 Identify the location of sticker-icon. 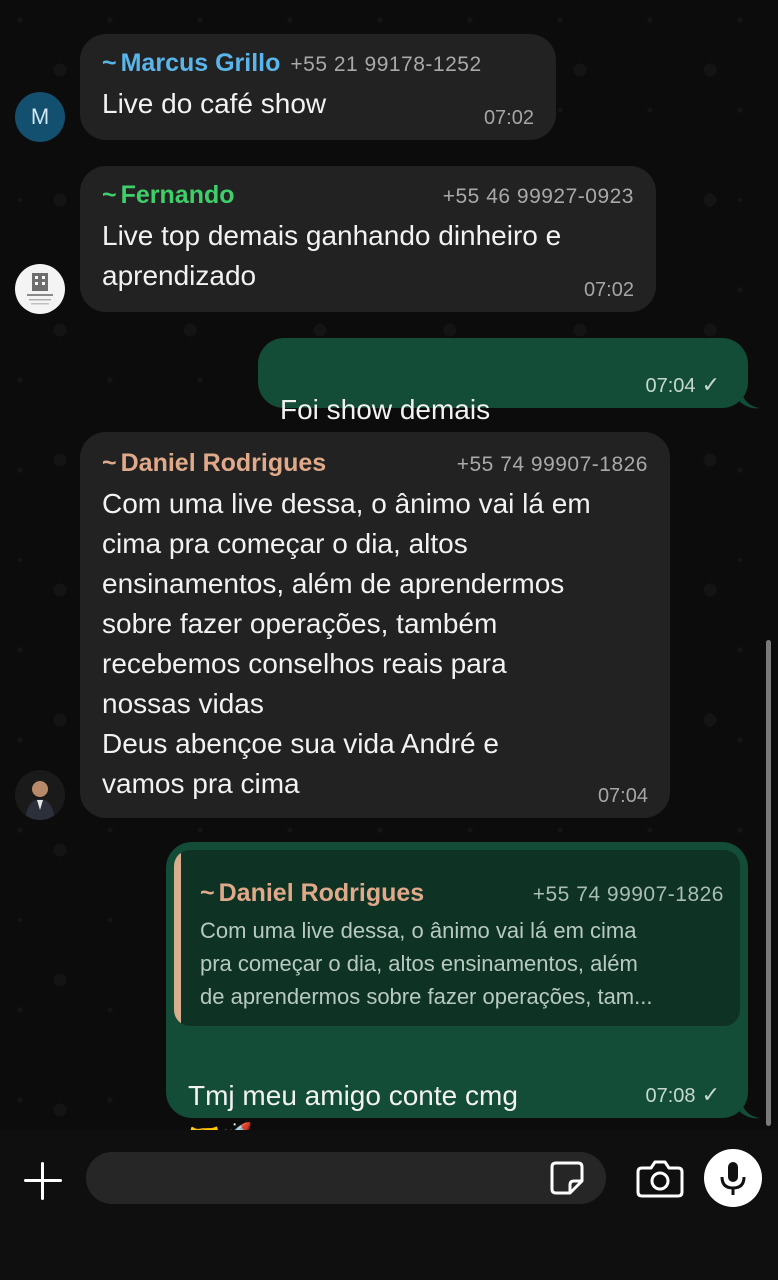
(567, 1178).